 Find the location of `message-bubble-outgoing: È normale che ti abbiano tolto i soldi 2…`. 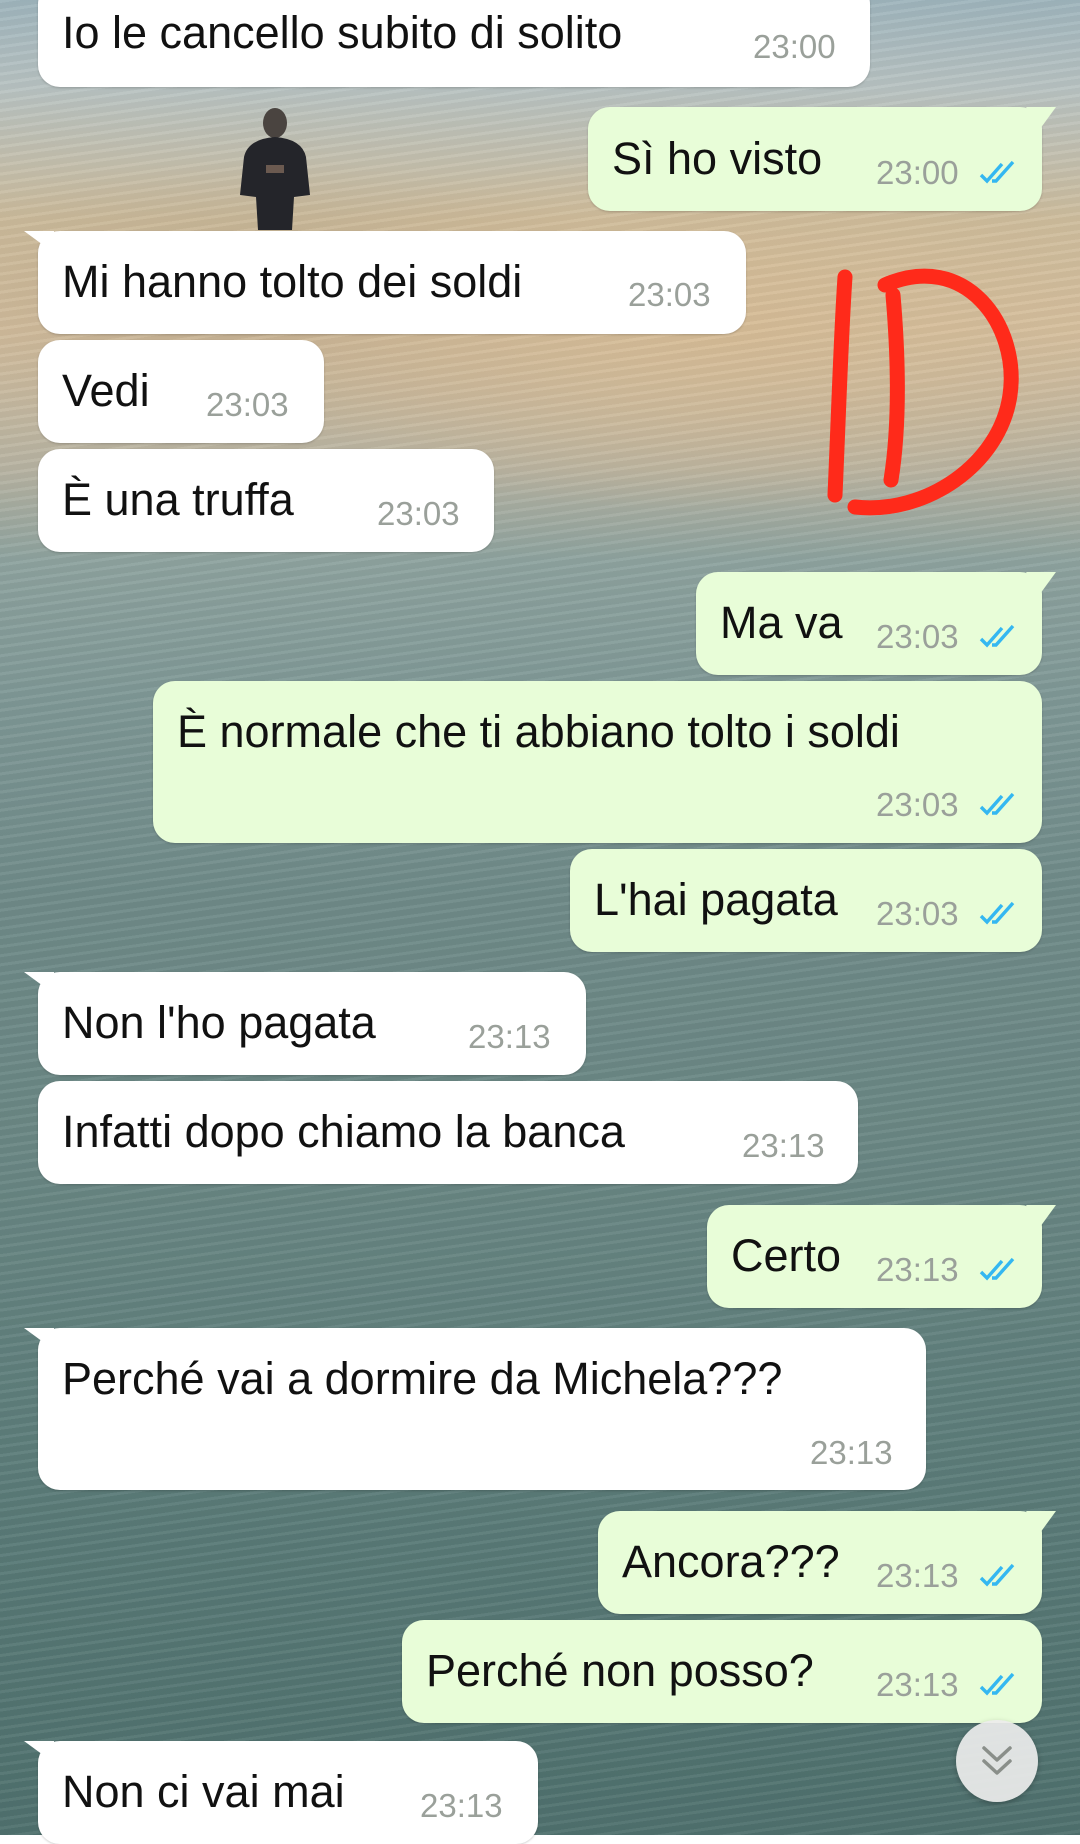

message-bubble-outgoing: È normale che ti abbiano tolto i soldi 2… is located at coordinates (597, 762).